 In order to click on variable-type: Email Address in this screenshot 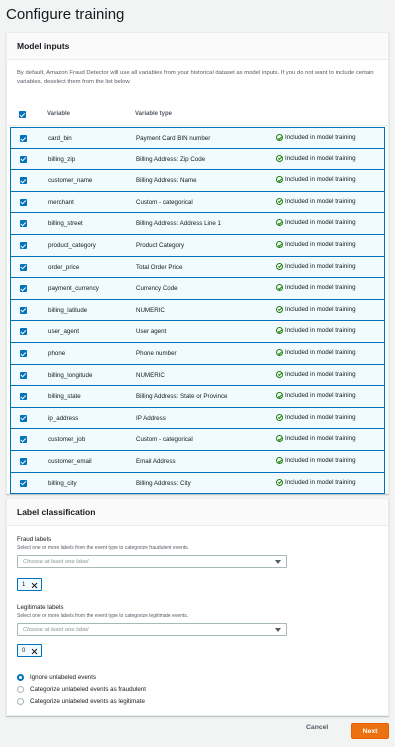, I will do `click(156, 461)`.